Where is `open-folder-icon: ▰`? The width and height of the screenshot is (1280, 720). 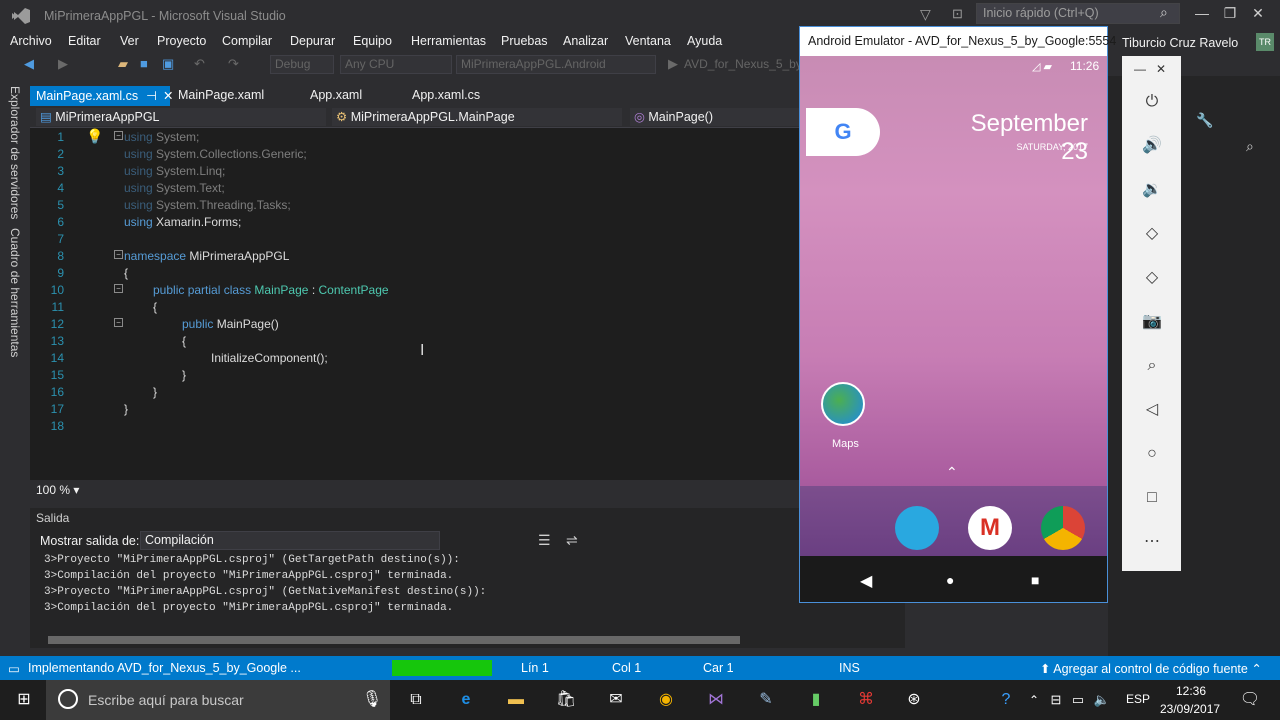 open-folder-icon: ▰ is located at coordinates (123, 64).